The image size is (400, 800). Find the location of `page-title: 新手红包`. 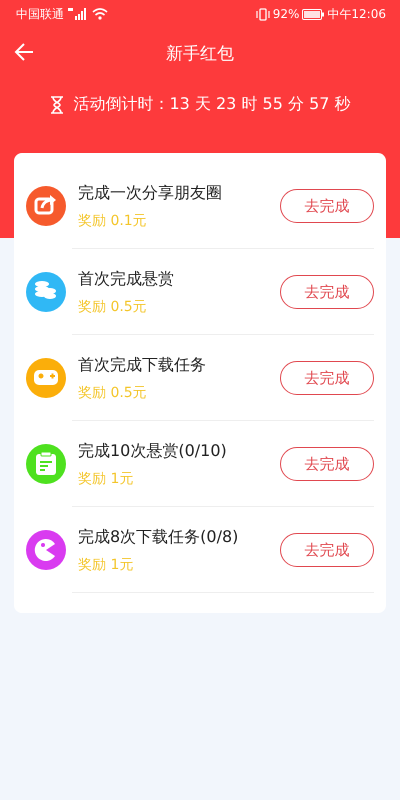

page-title: 新手红包 is located at coordinates (200, 53).